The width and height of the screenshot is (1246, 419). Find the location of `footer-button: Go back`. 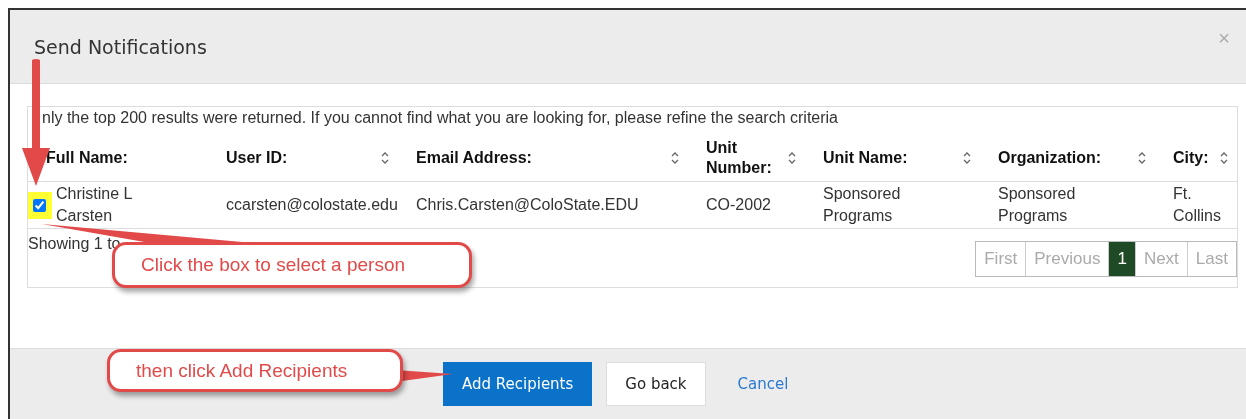

footer-button: Go back is located at coordinates (656, 384).